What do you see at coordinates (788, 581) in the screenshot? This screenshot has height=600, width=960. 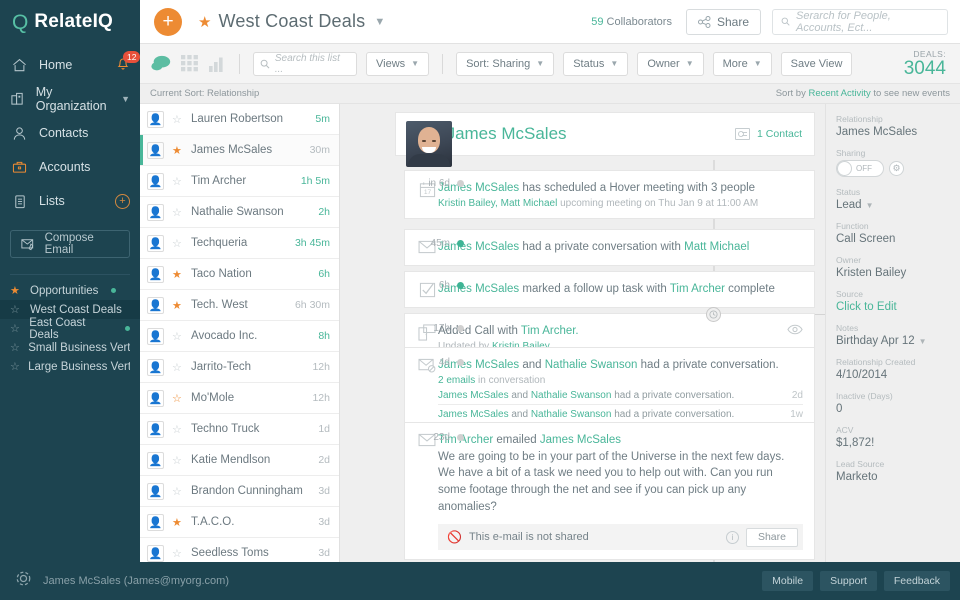 I see `mobile-button: Mobile` at bounding box center [788, 581].